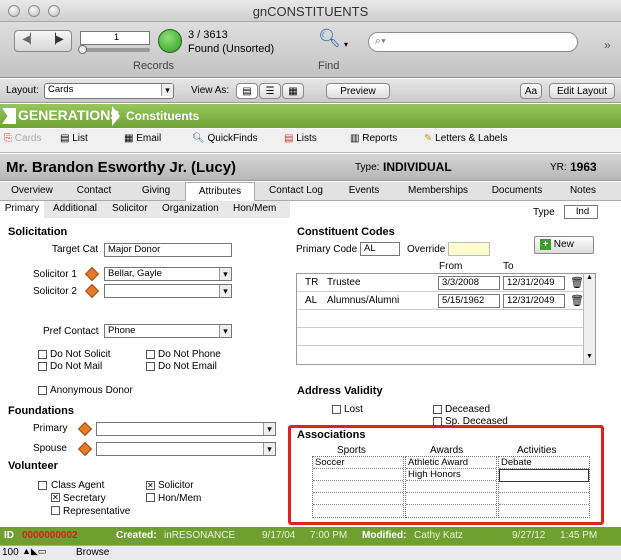  I want to click on new-code-button: + New, so click(564, 245).